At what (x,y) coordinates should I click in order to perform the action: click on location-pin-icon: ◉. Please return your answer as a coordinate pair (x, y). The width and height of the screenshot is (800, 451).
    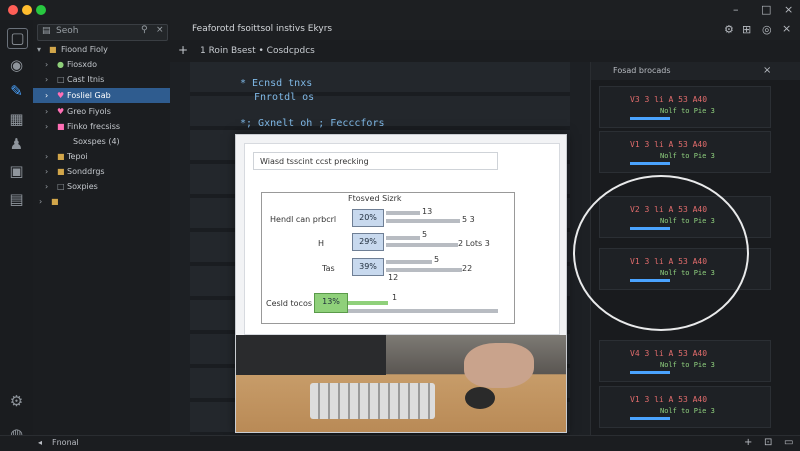
    Looking at the image, I should click on (16, 65).